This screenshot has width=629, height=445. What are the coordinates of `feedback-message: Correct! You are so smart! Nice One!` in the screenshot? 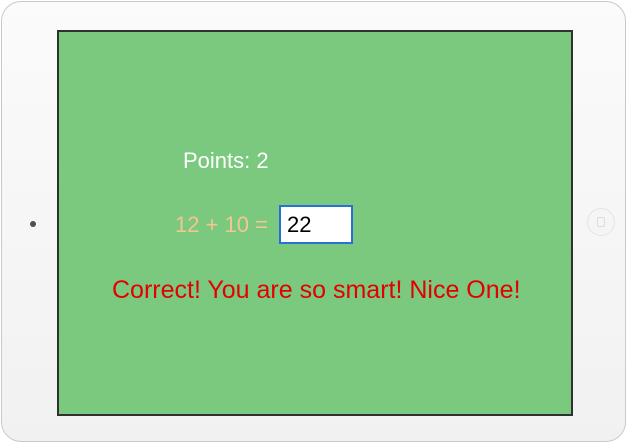 It's located at (316, 290).